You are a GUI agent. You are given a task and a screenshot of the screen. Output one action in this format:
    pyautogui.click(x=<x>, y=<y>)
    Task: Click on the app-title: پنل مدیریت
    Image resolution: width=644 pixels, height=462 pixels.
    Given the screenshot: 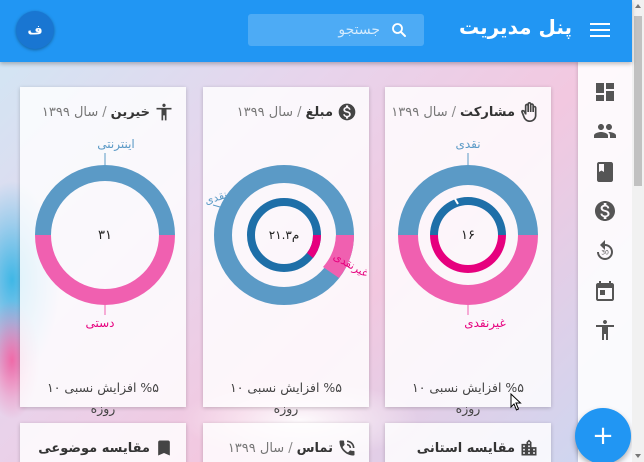 What is the action you would take?
    pyautogui.click(x=515, y=27)
    